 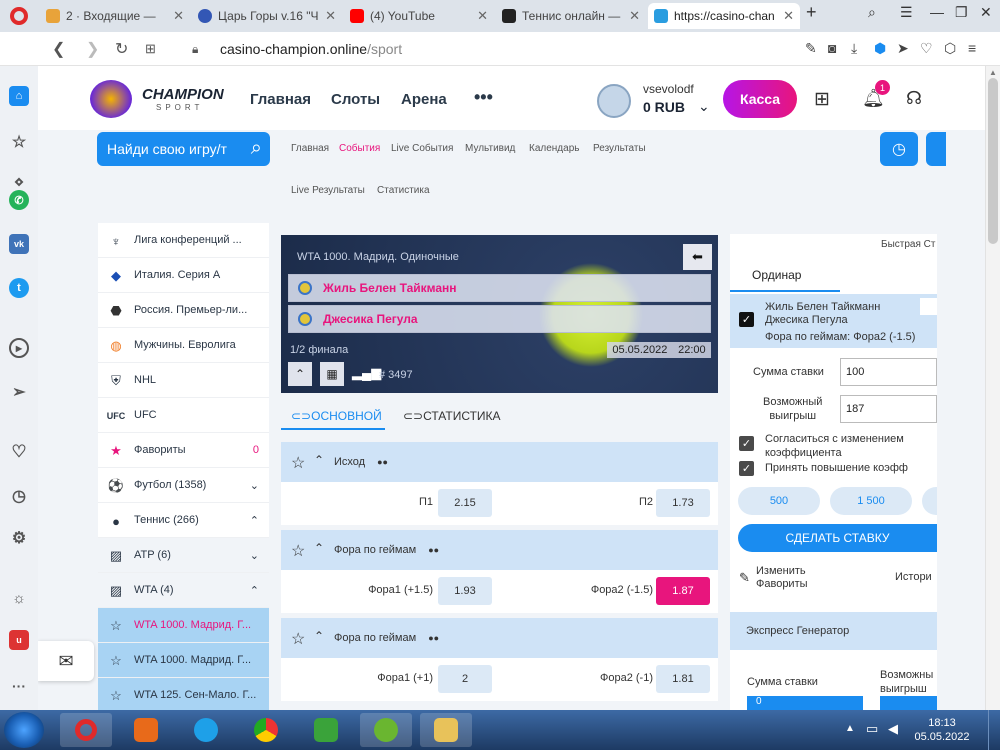 I want to click on headset-icon: ☊, so click(x=914, y=98).